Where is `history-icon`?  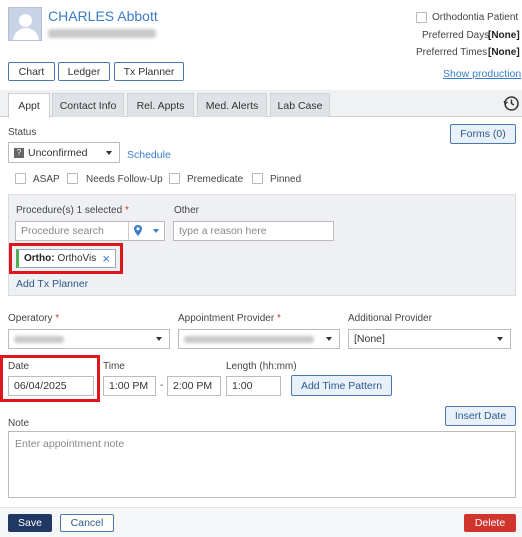 history-icon is located at coordinates (511, 103).